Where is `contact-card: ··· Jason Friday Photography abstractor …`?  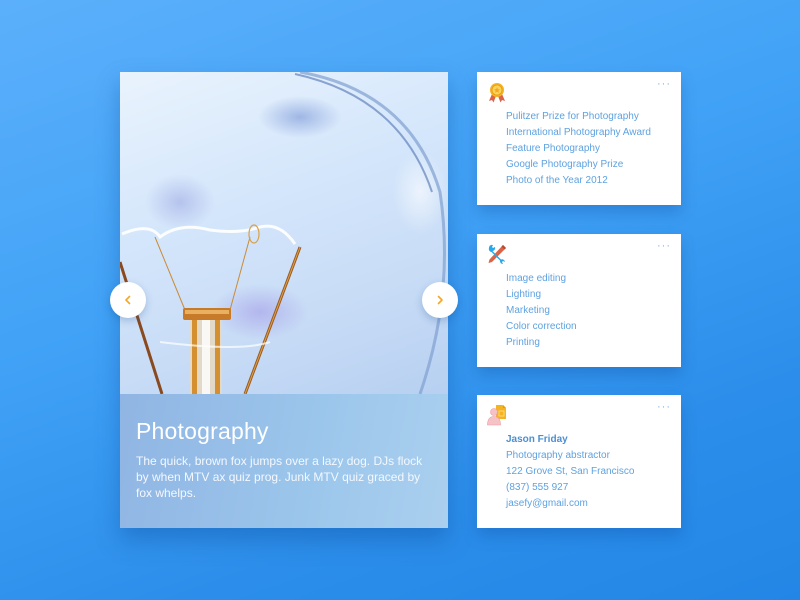 contact-card: ··· Jason Friday Photography abstractor … is located at coordinates (579, 461).